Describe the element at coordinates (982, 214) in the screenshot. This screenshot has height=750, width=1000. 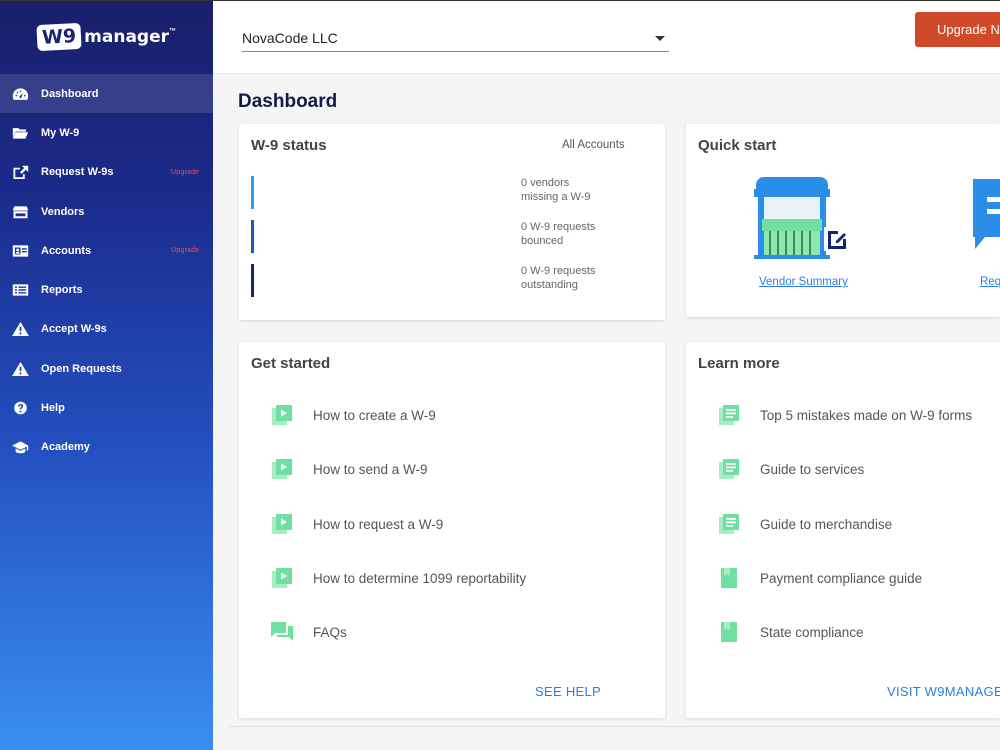
I see `request-chat-icon` at that location.